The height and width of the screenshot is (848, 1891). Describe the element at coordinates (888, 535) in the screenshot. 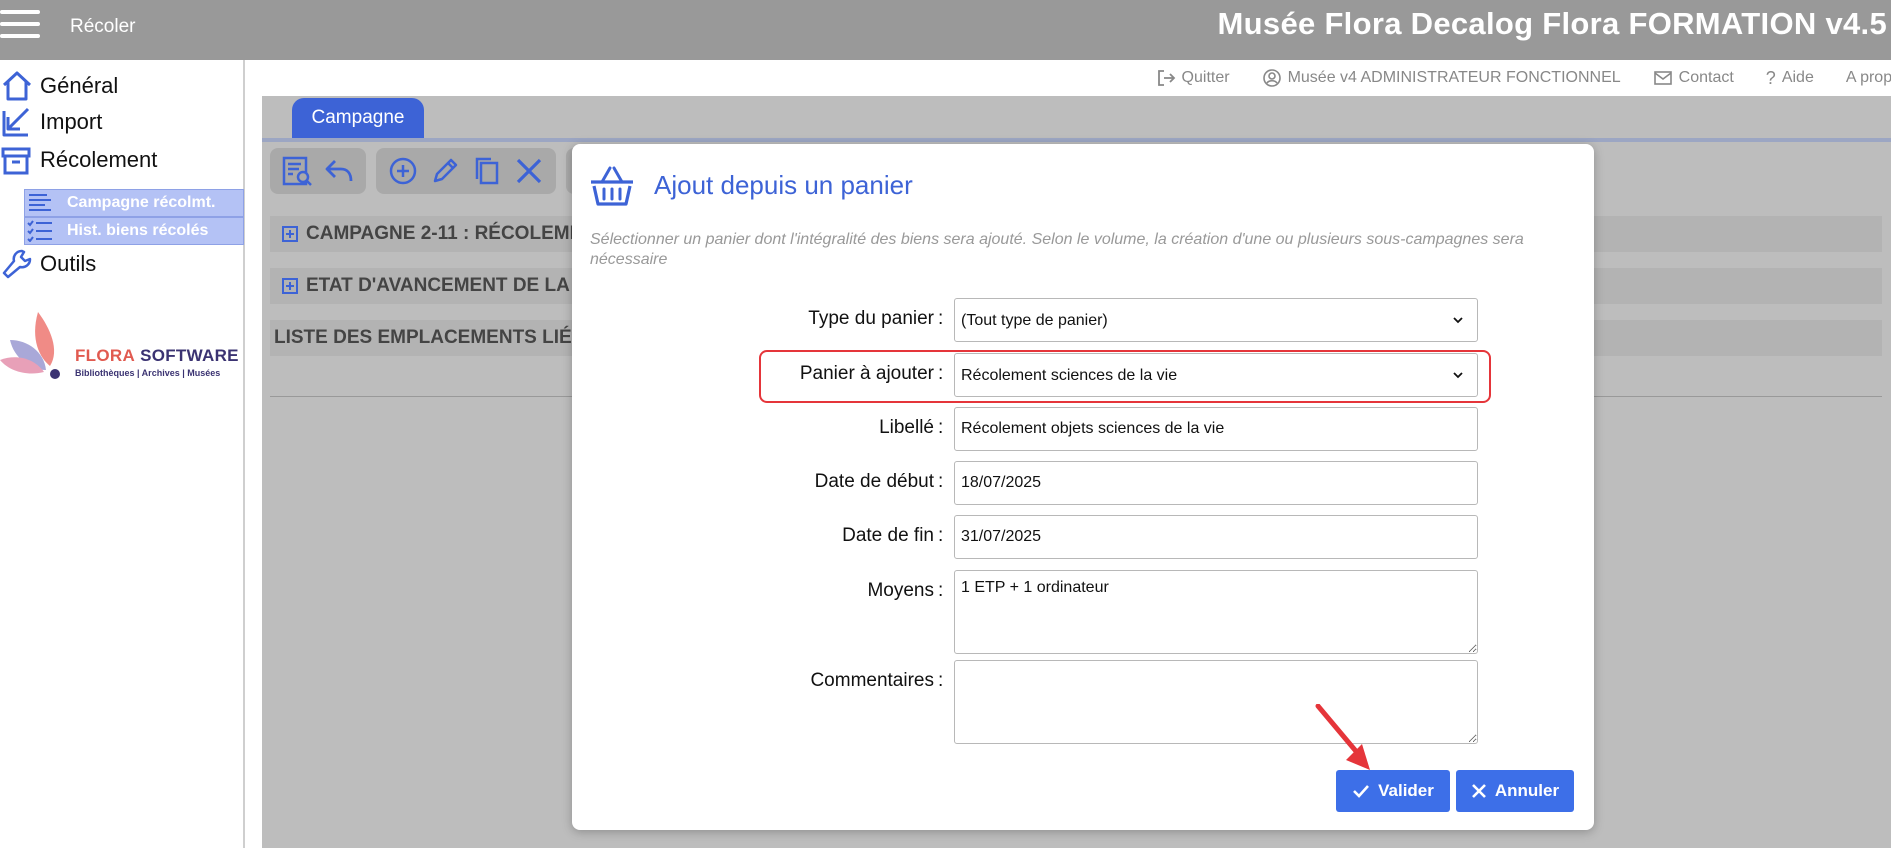

I see `date-fin-label: Date de fin` at that location.